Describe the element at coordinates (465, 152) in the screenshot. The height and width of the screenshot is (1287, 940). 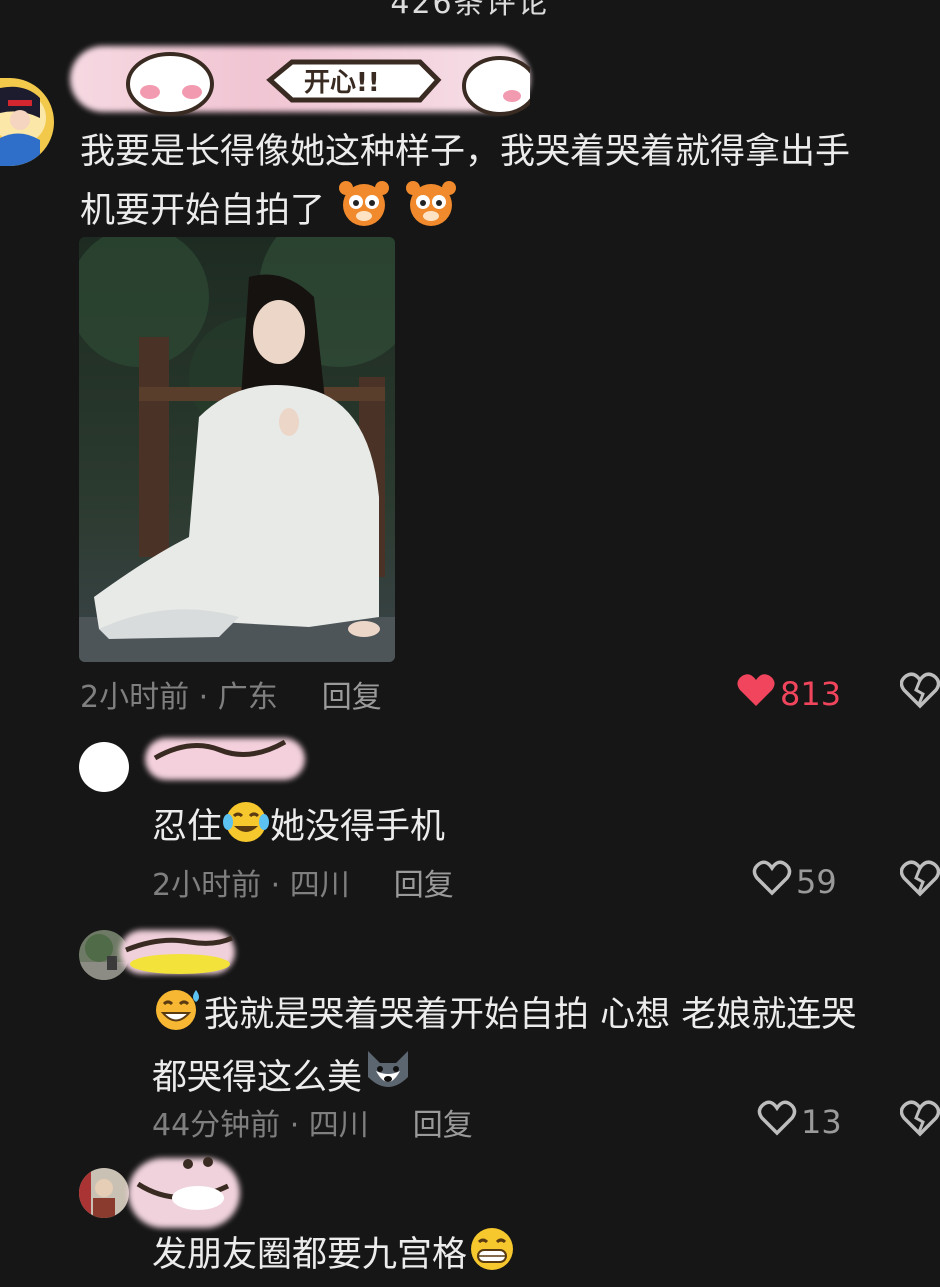
I see `comment-text-line: 我要是长得像她这种样子，我哭着哭着就得拿出手` at that location.